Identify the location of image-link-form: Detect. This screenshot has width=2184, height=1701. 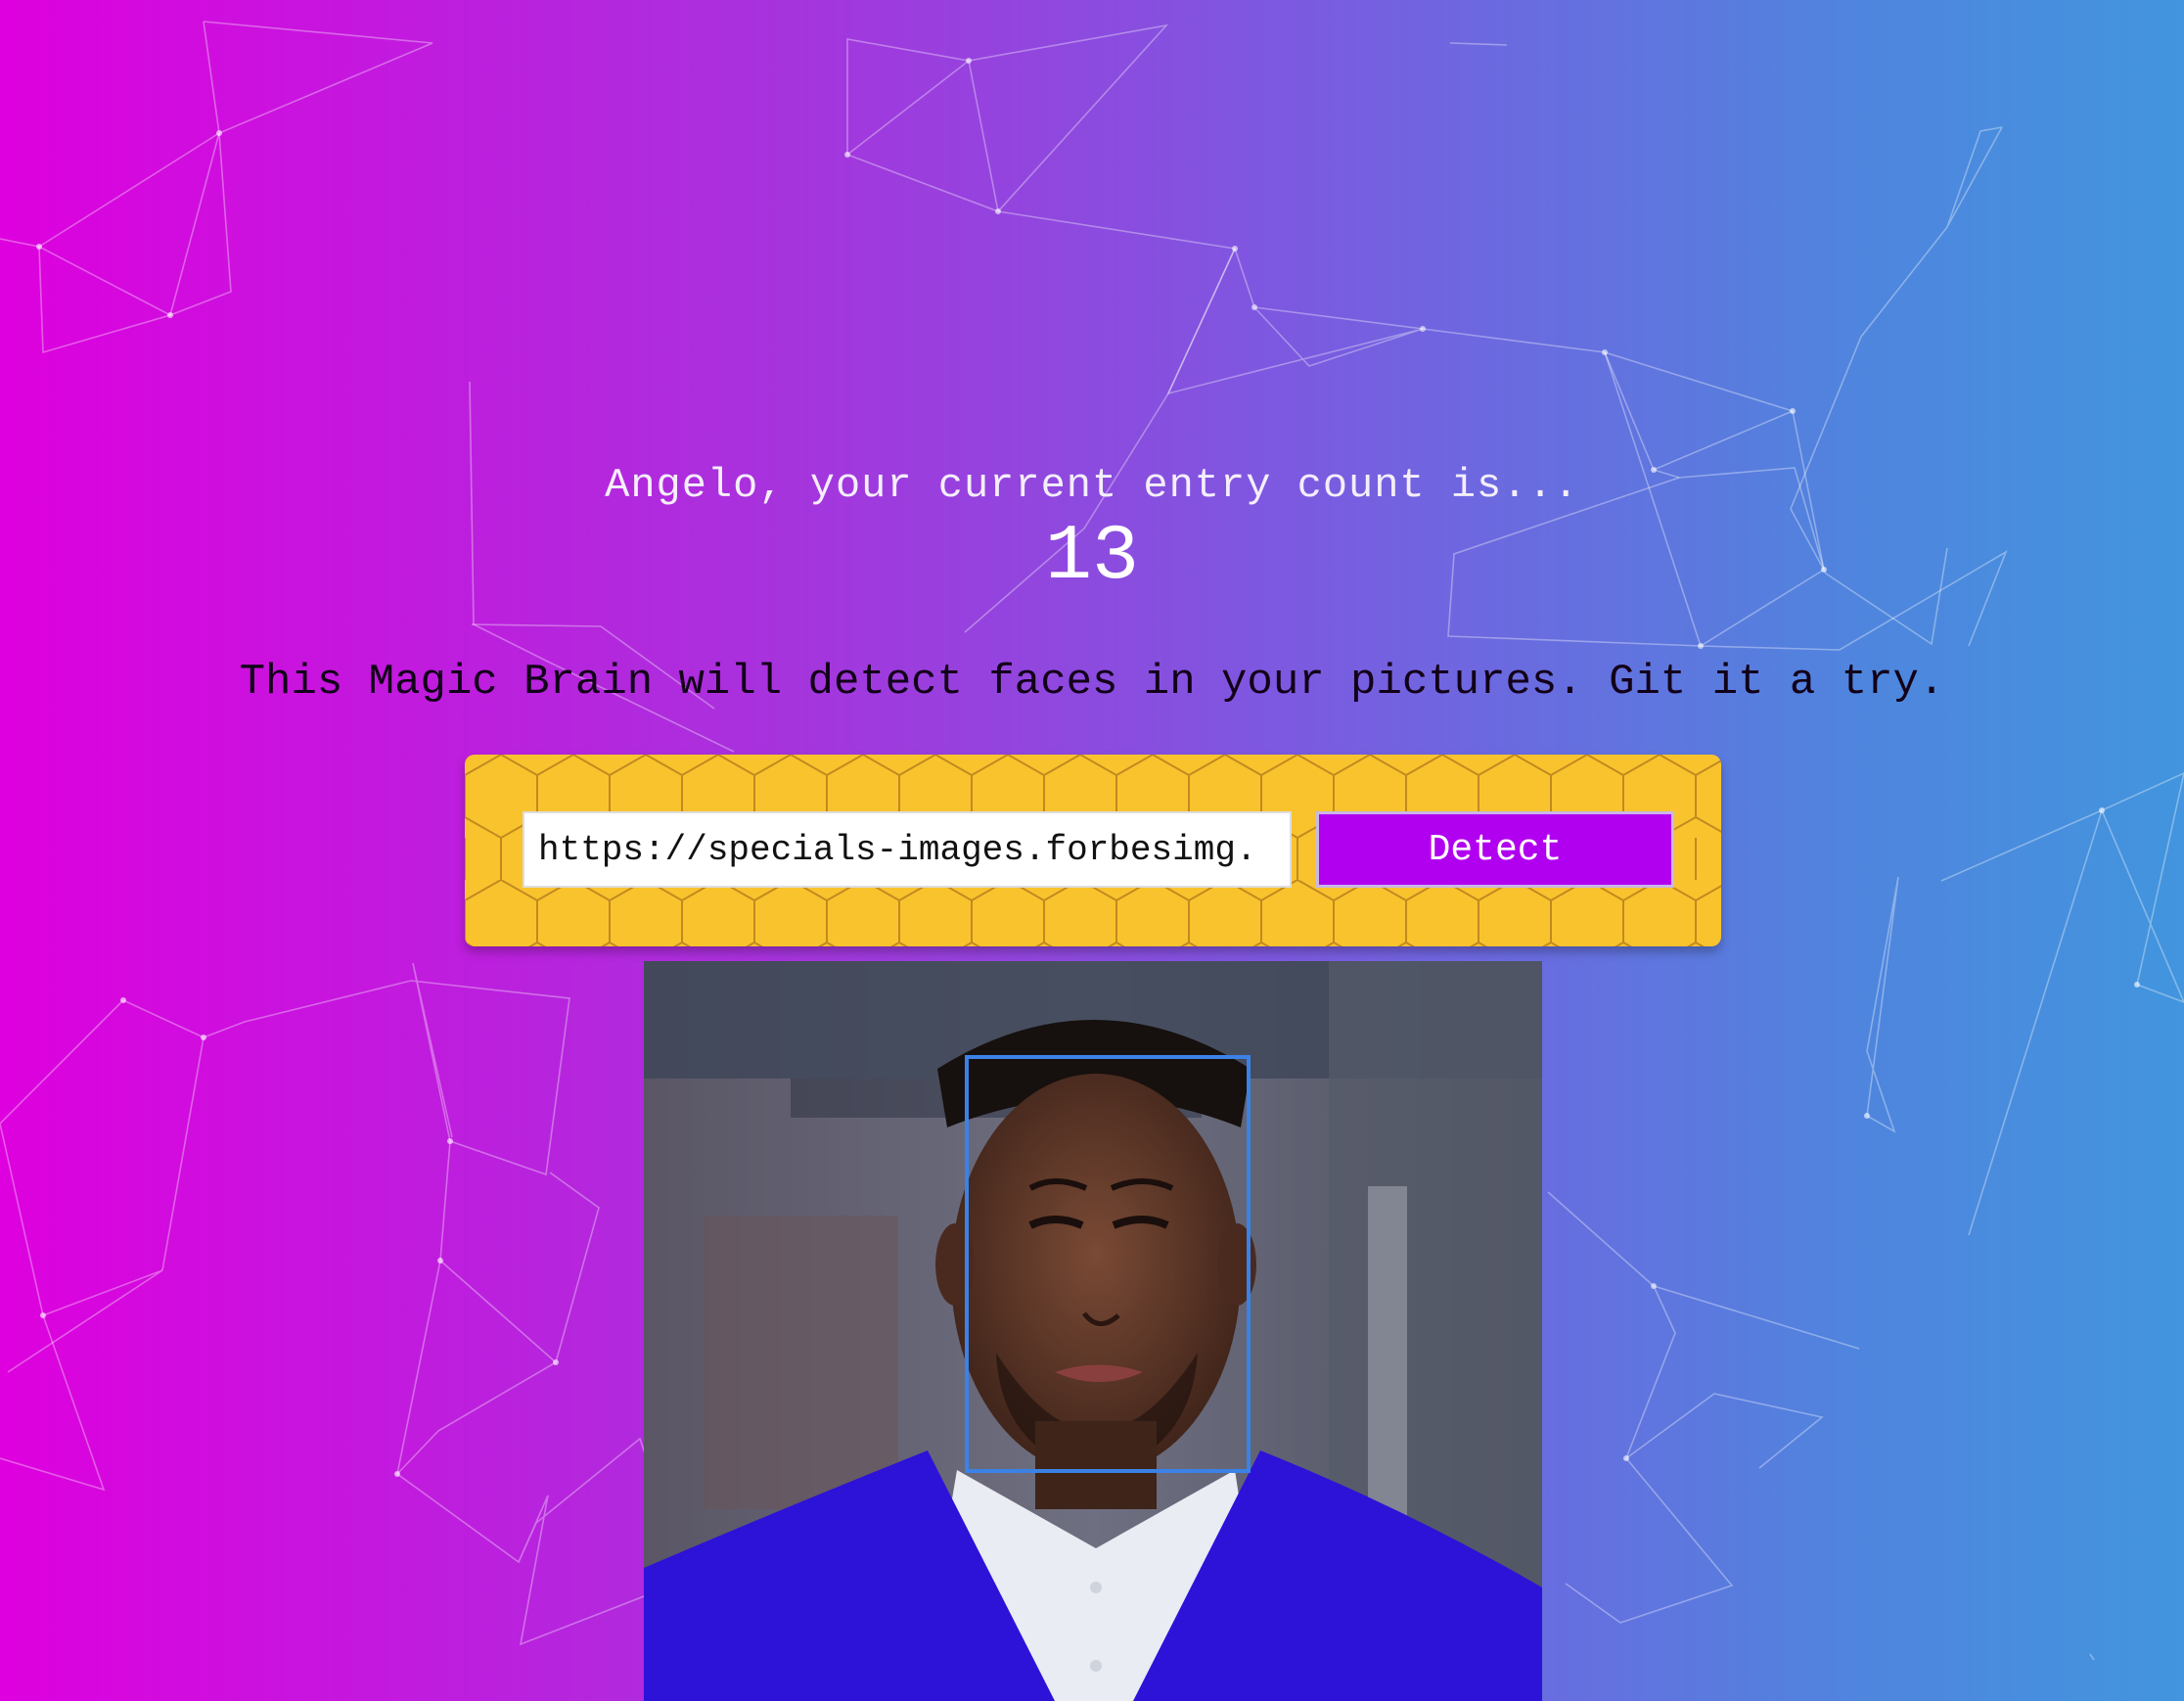
(1093, 850).